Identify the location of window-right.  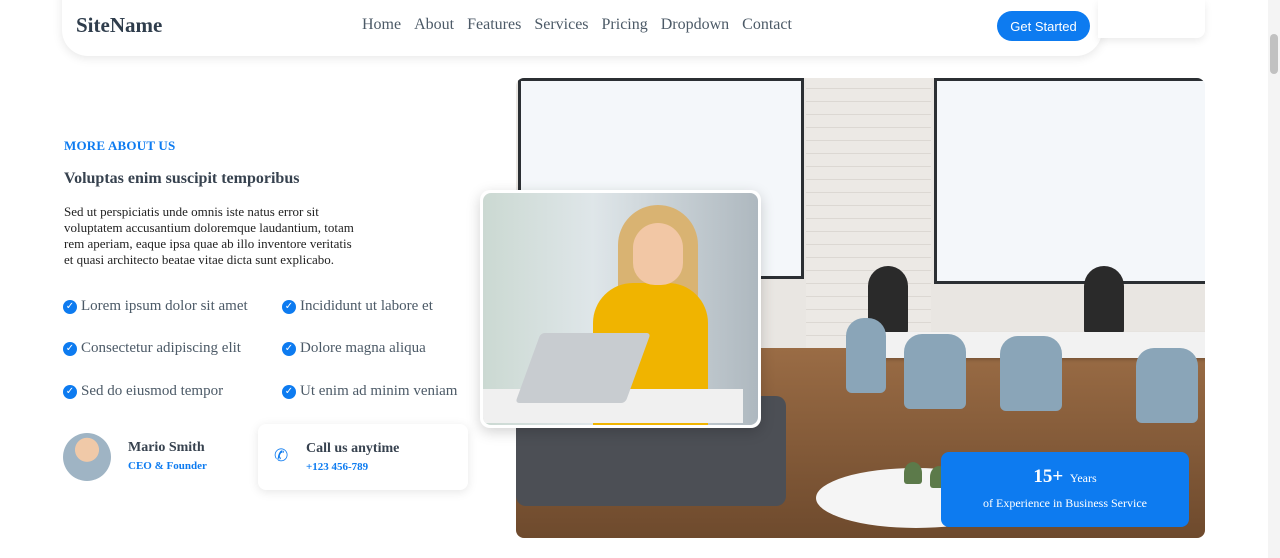
(1069, 181).